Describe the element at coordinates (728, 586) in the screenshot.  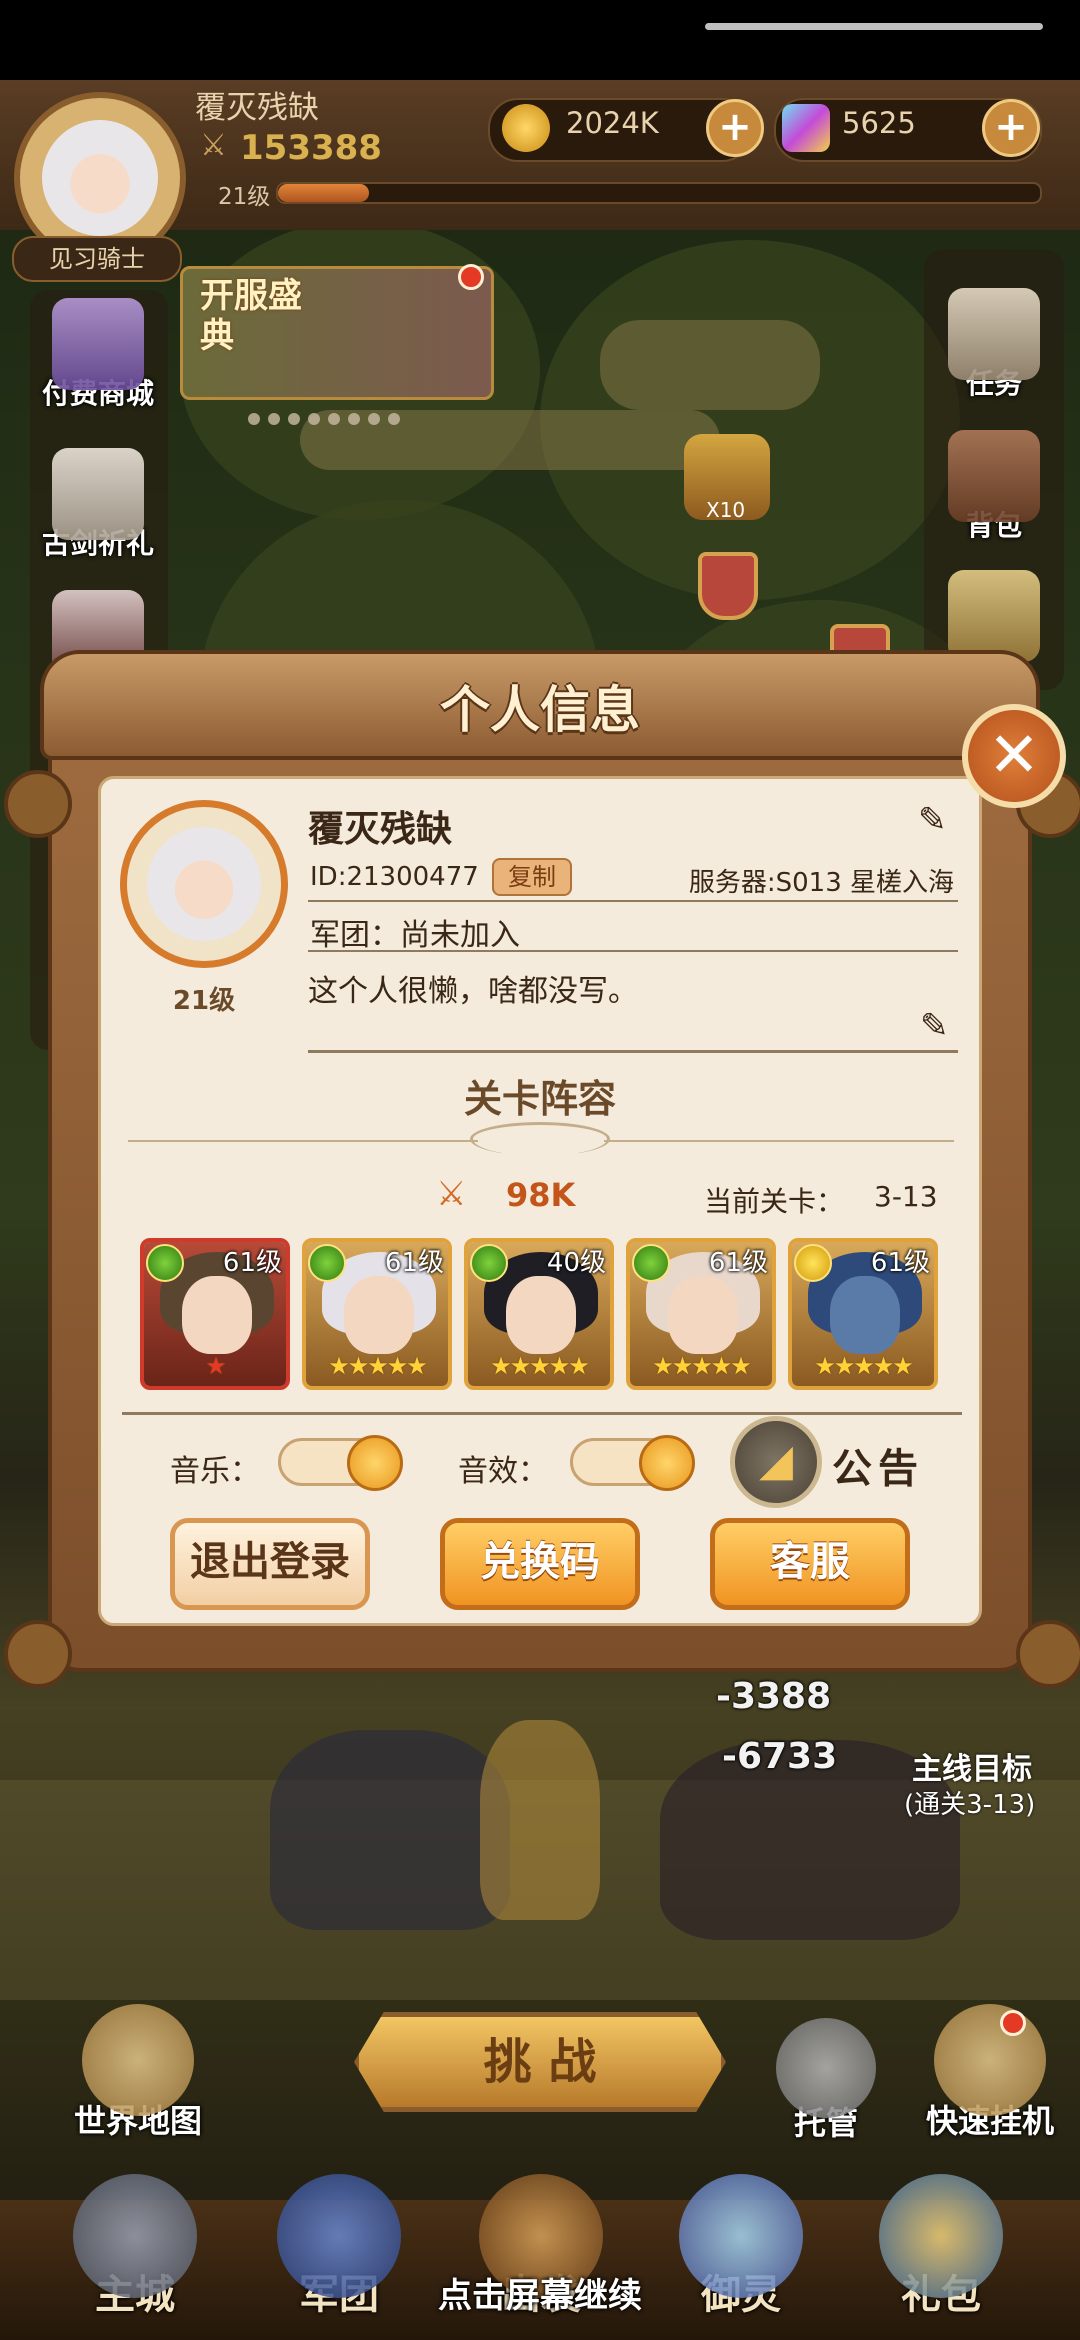
I see `map-flag-icon` at that location.